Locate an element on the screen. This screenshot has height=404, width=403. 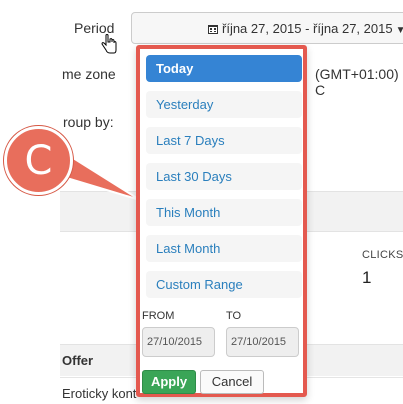
date-range-selector: října 27, 2015 - října 27, 2015 ▼ is located at coordinates (267, 28).